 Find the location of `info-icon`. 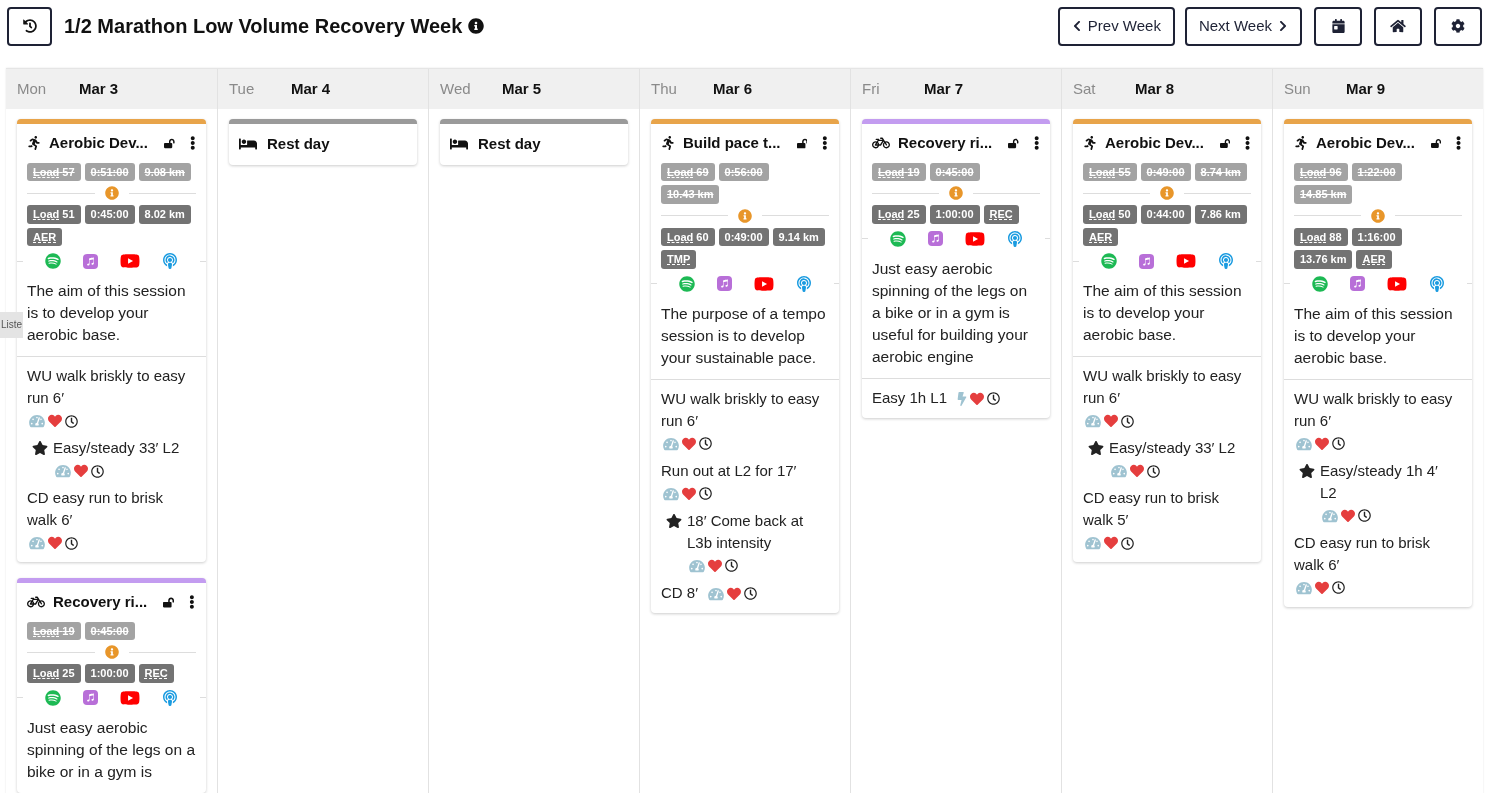

info-icon is located at coordinates (476, 26).